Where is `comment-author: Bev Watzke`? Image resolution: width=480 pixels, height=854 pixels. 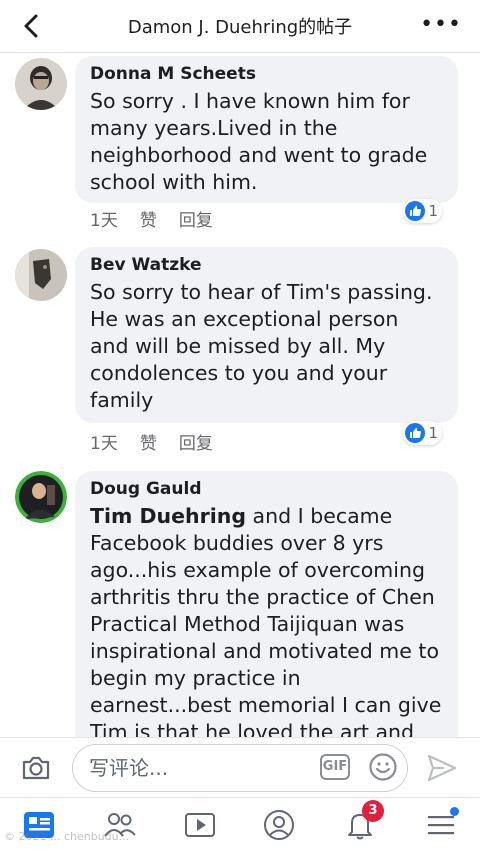 comment-author: Bev Watzke is located at coordinates (266, 265).